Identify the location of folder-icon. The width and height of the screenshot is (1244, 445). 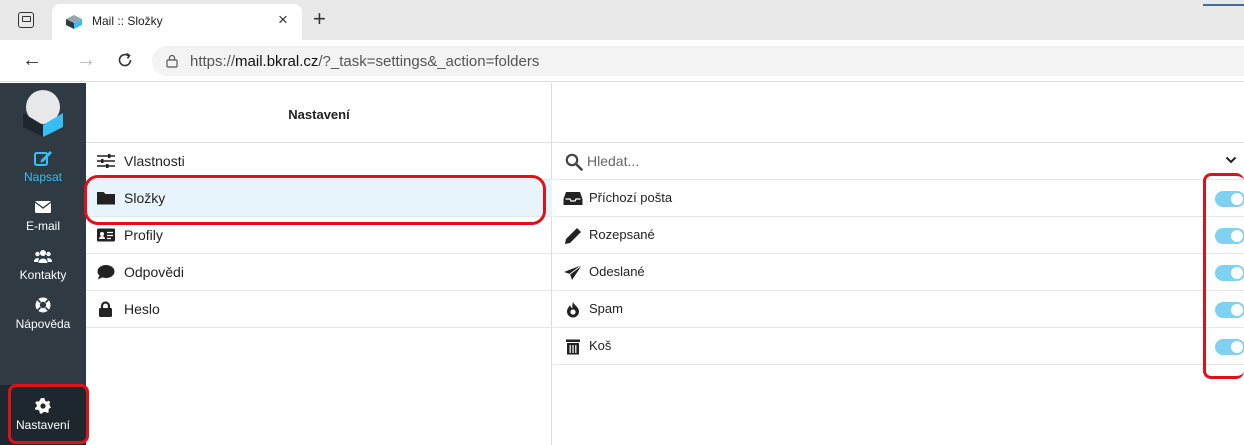
(106, 198).